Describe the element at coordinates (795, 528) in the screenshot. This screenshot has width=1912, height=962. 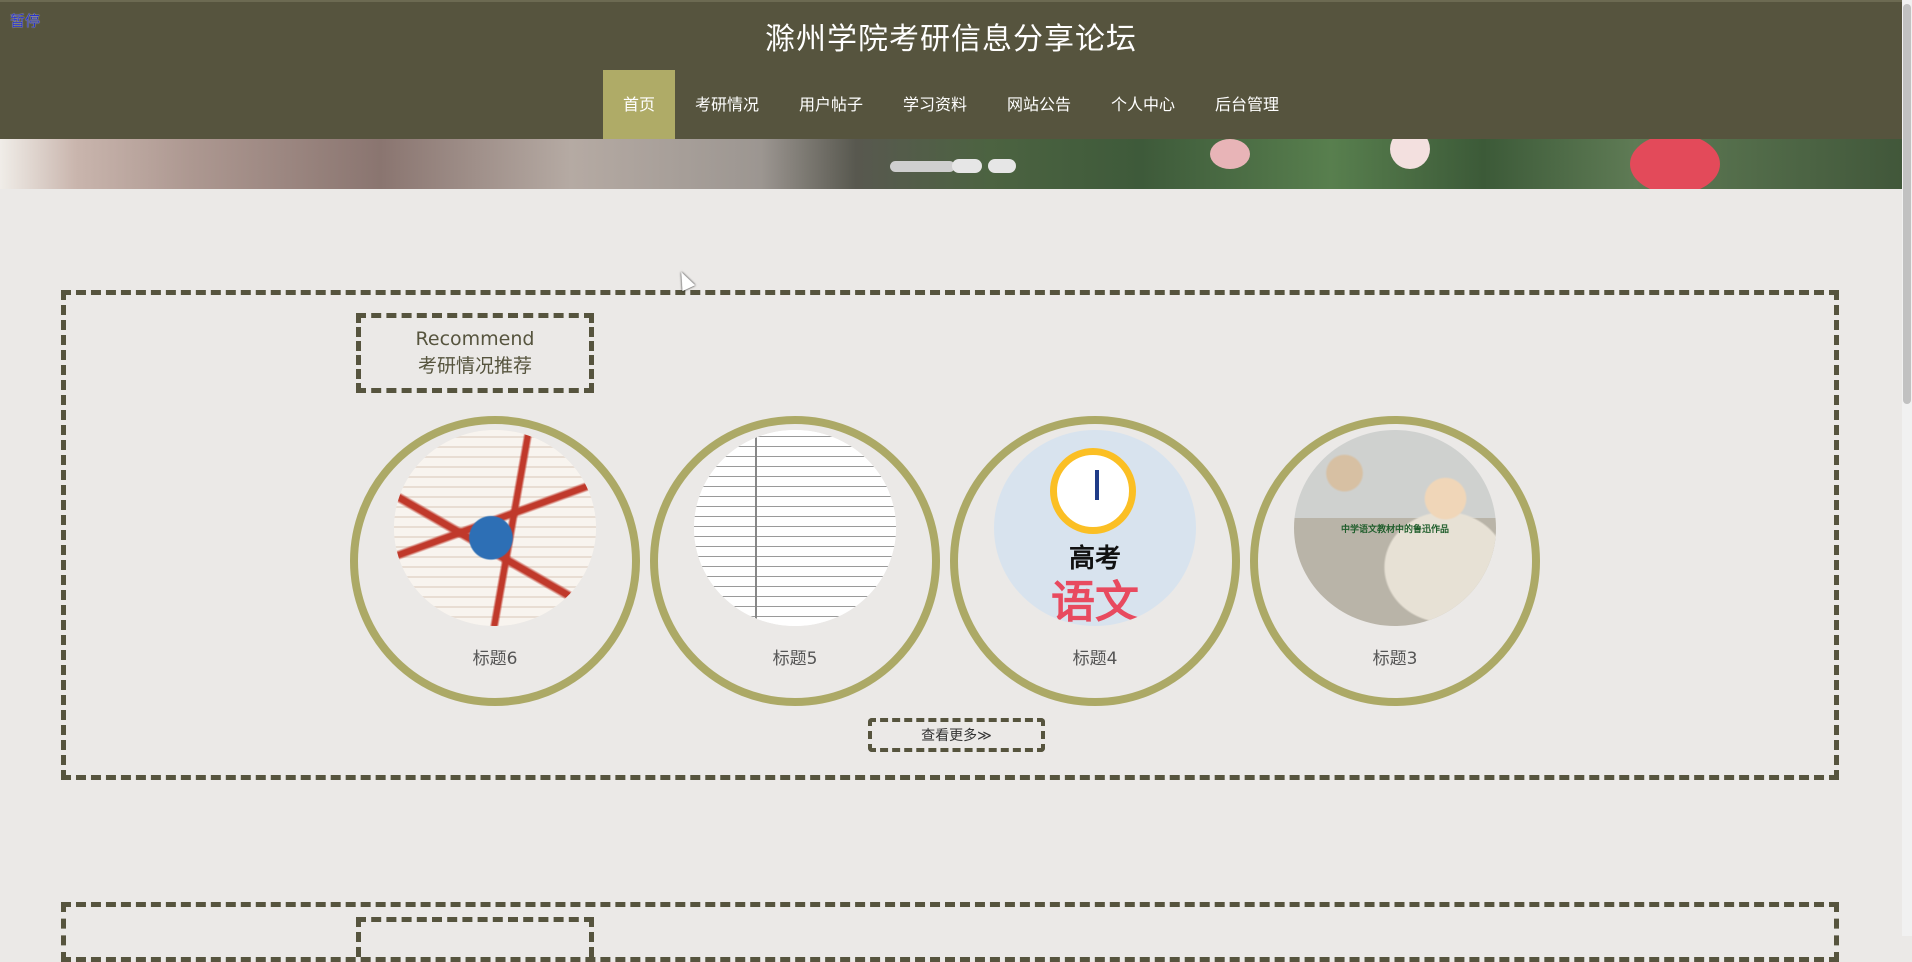
I see `document-image` at that location.